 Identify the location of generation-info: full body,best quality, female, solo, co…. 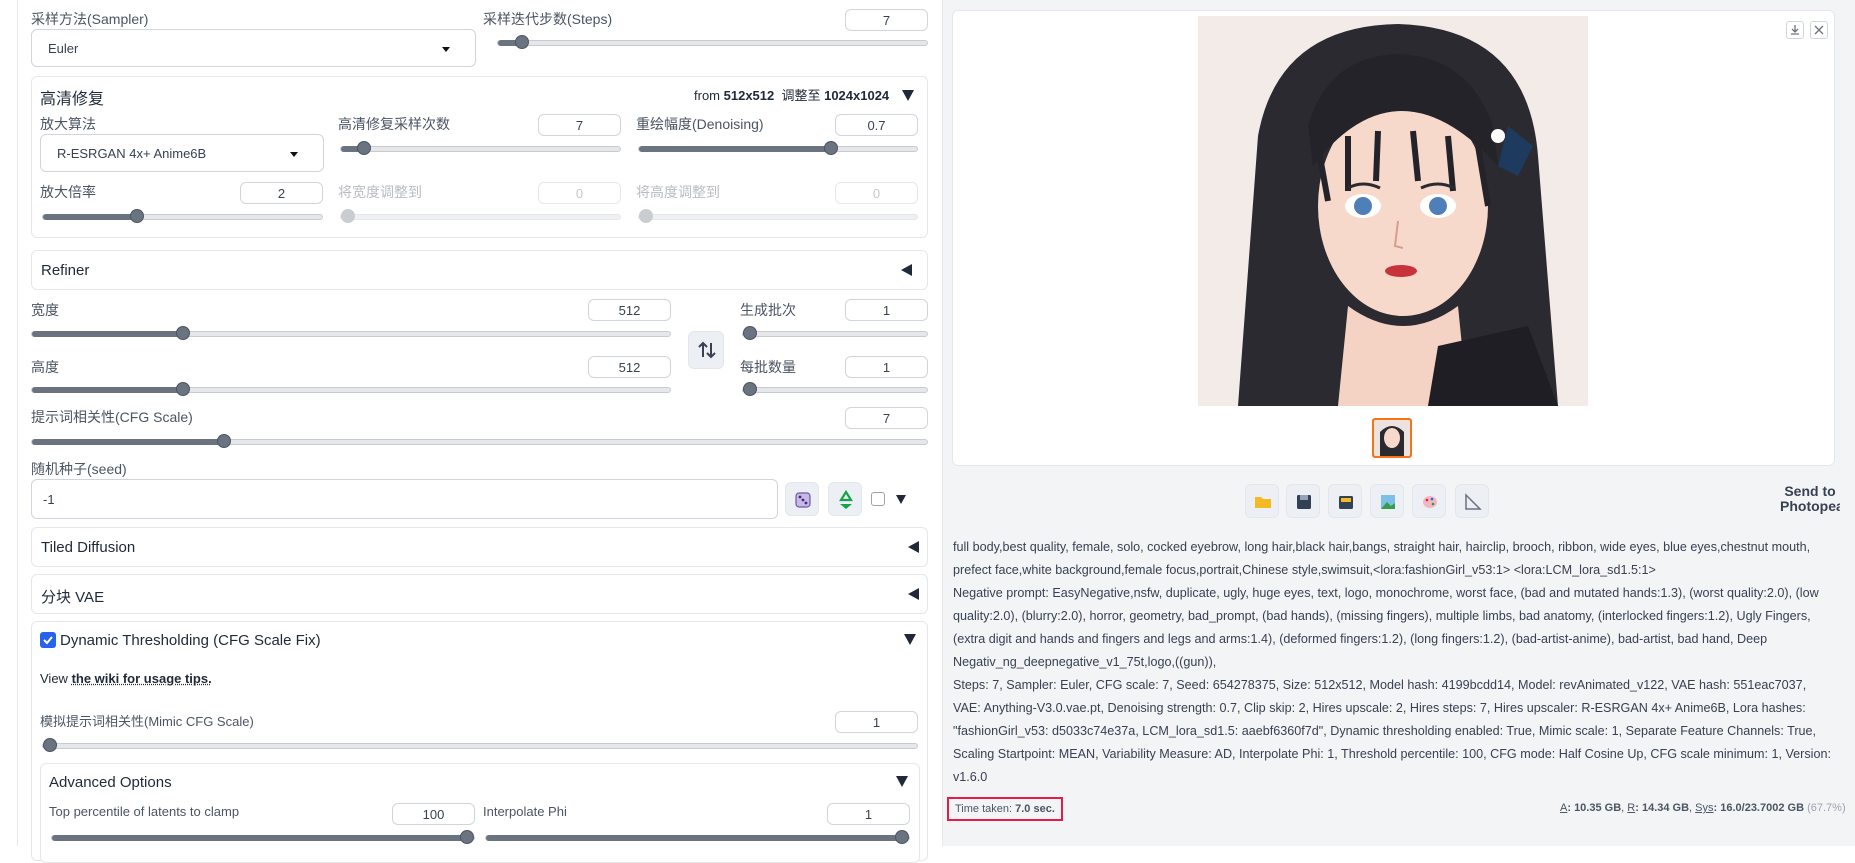
(1393, 662).